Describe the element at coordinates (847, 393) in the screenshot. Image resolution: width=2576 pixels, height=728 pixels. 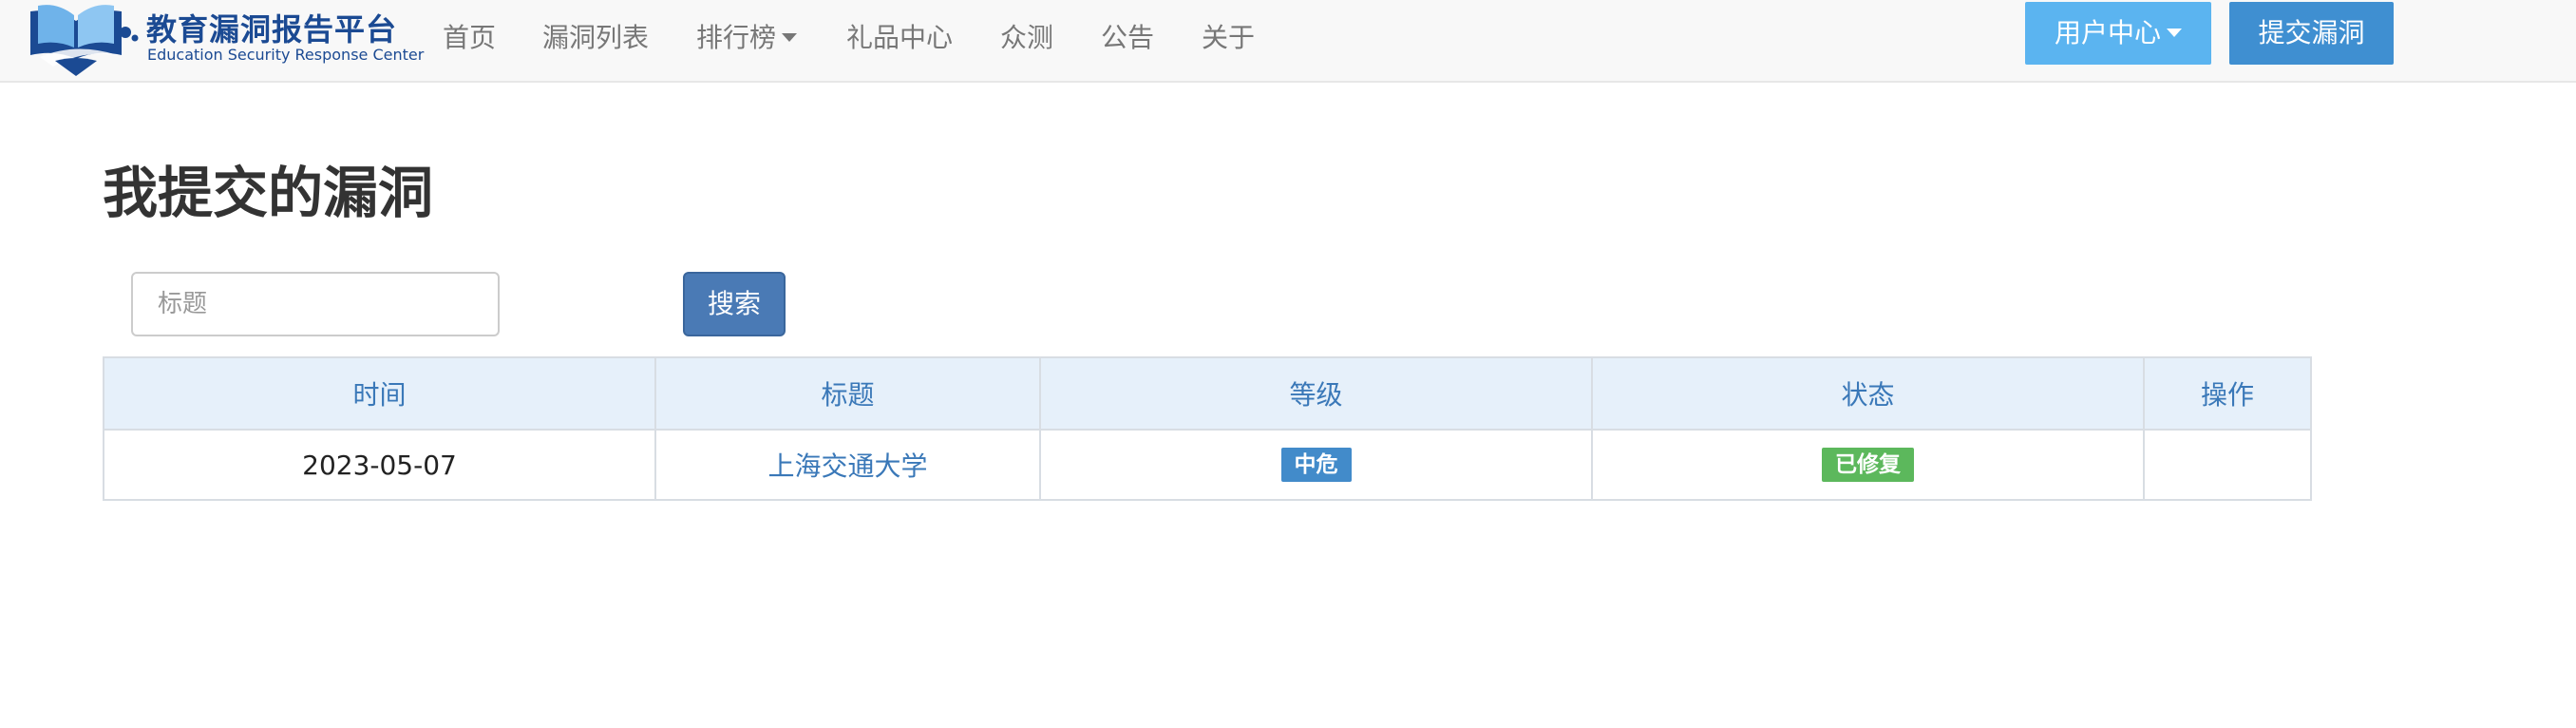
I see `column-header-title: 标题` at that location.